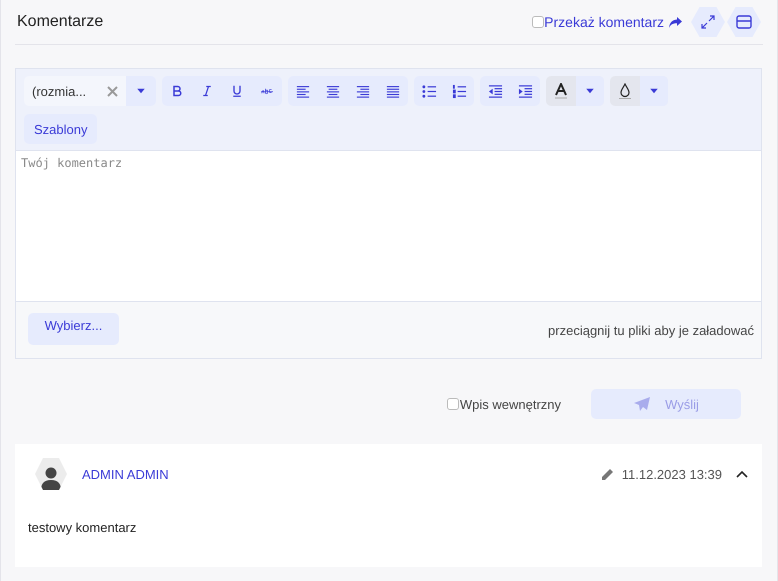 This screenshot has width=778, height=581. Describe the element at coordinates (495, 91) in the screenshot. I see `outdent-icon` at that location.